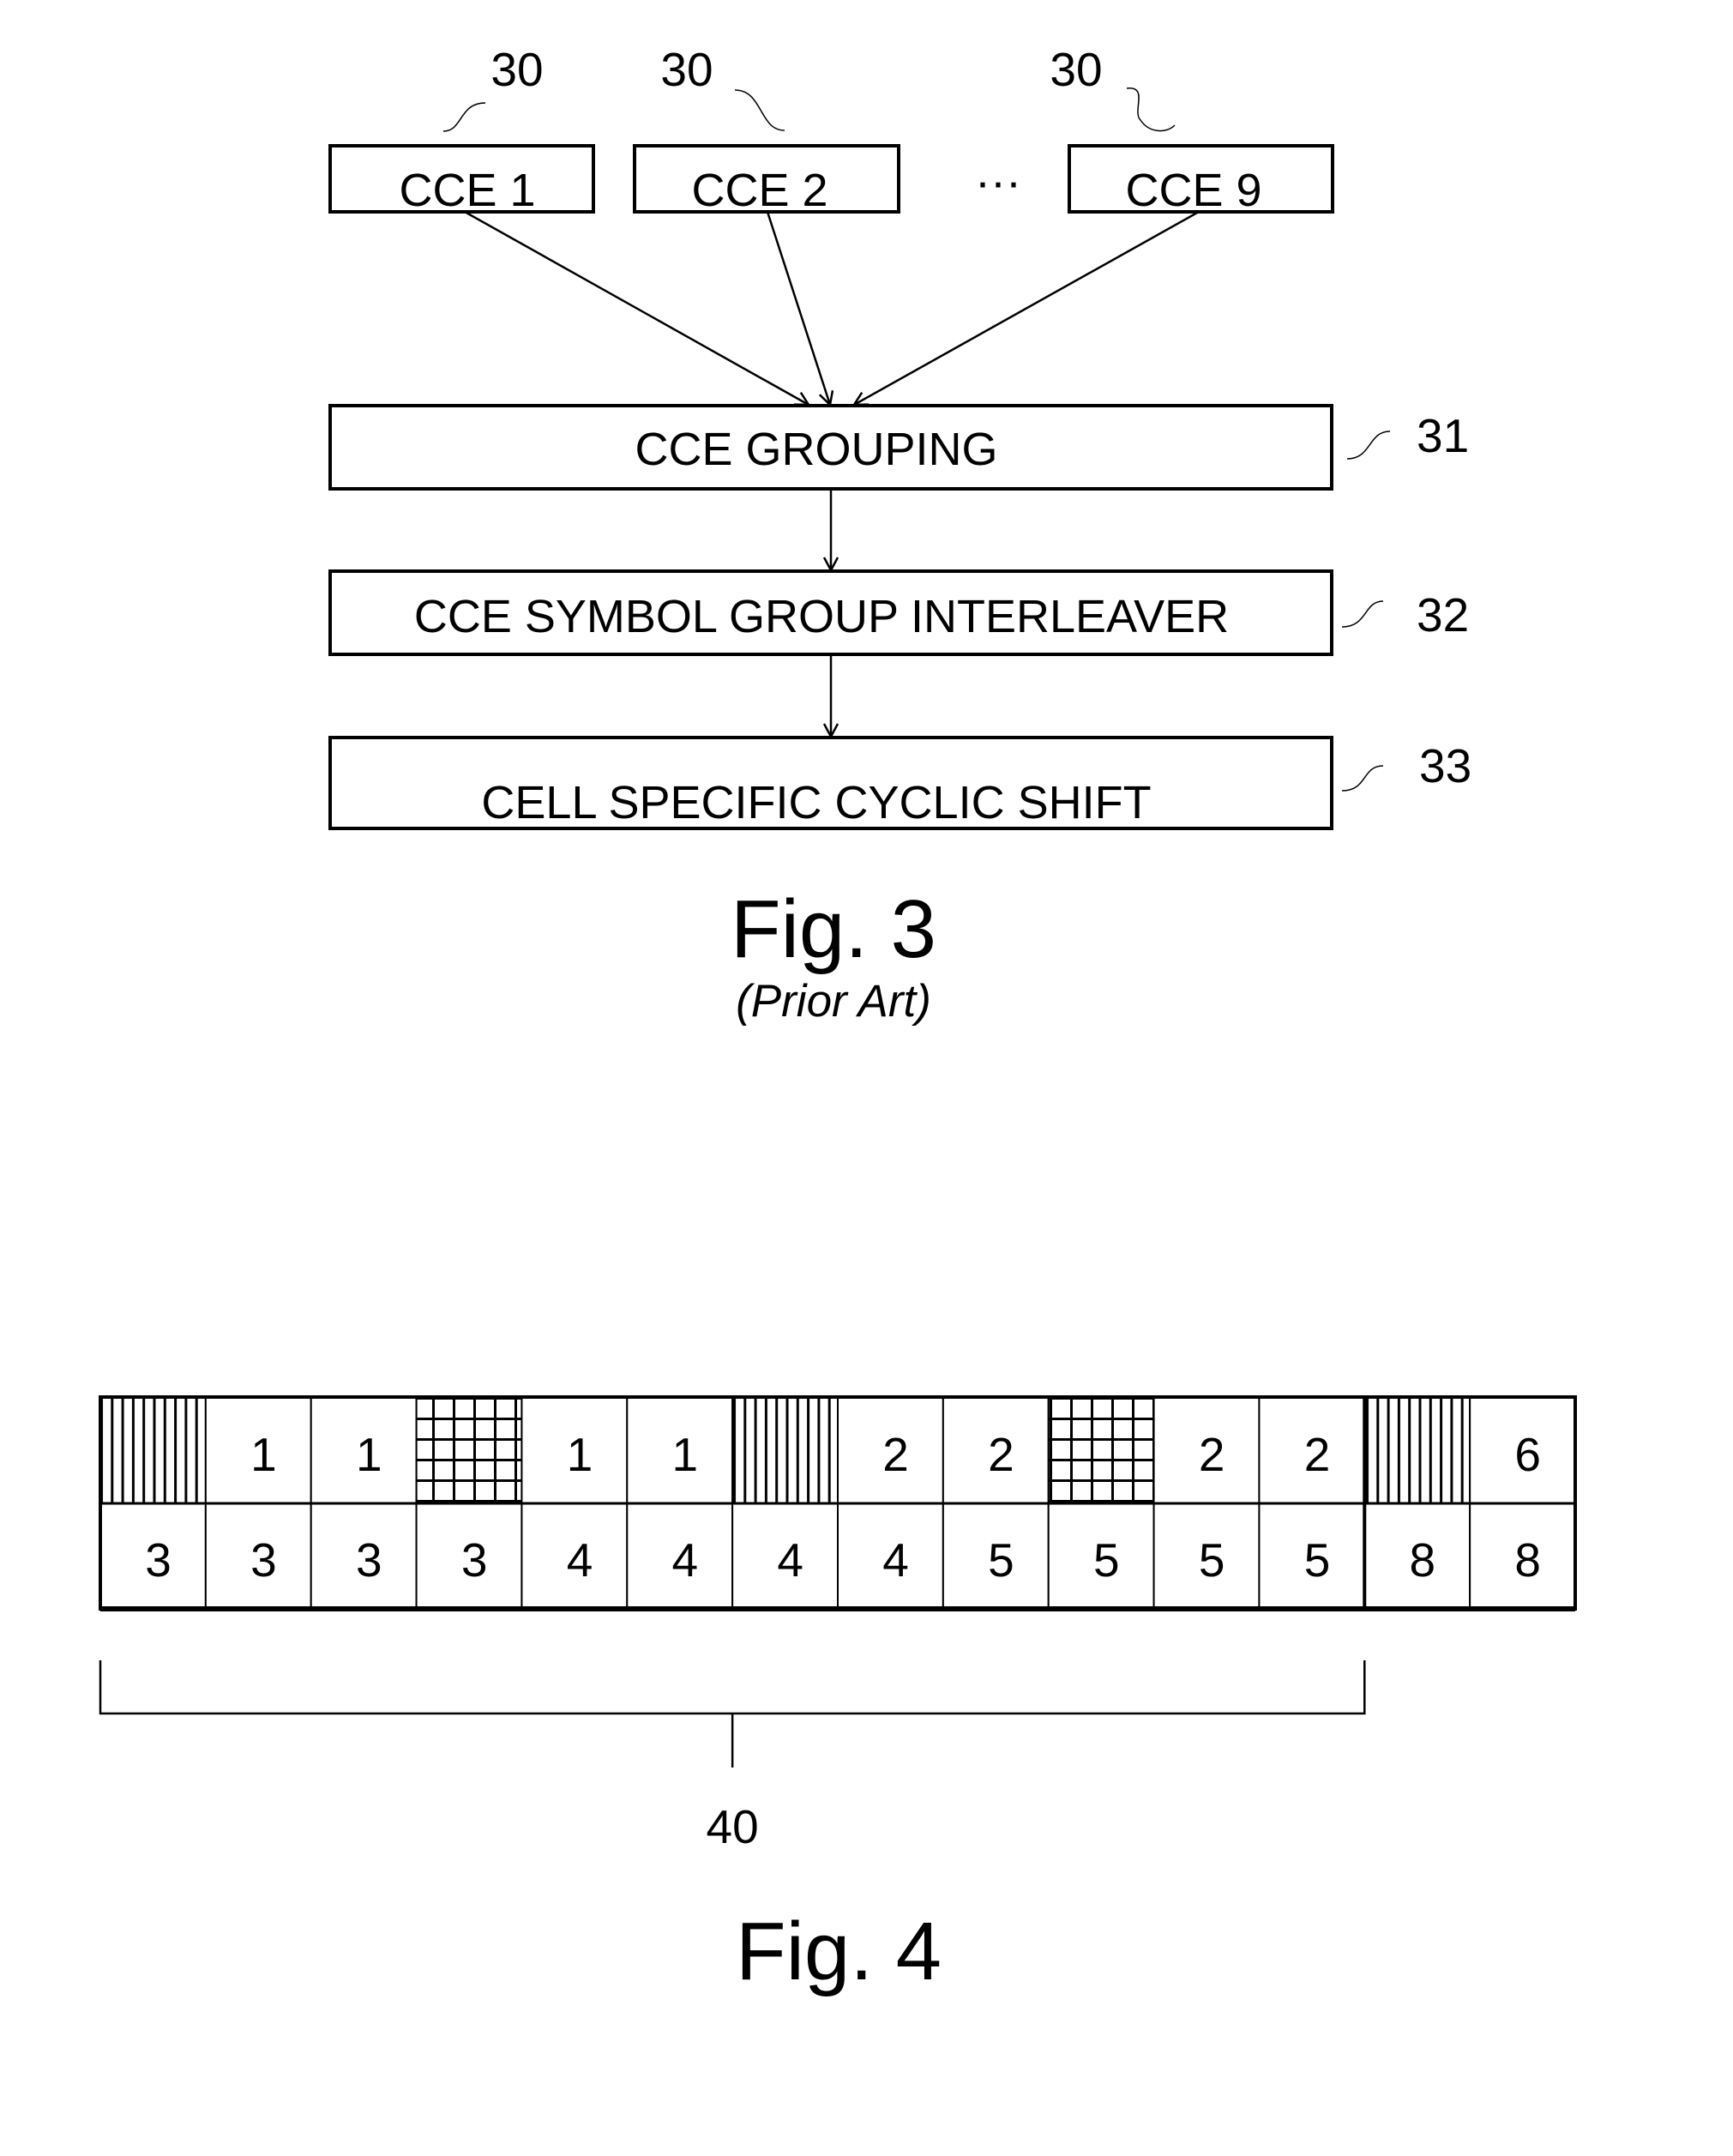 The height and width of the screenshot is (2156, 1733). Describe the element at coordinates (1193, 190) in the screenshot. I see `cce-label: CCE 9` at that location.